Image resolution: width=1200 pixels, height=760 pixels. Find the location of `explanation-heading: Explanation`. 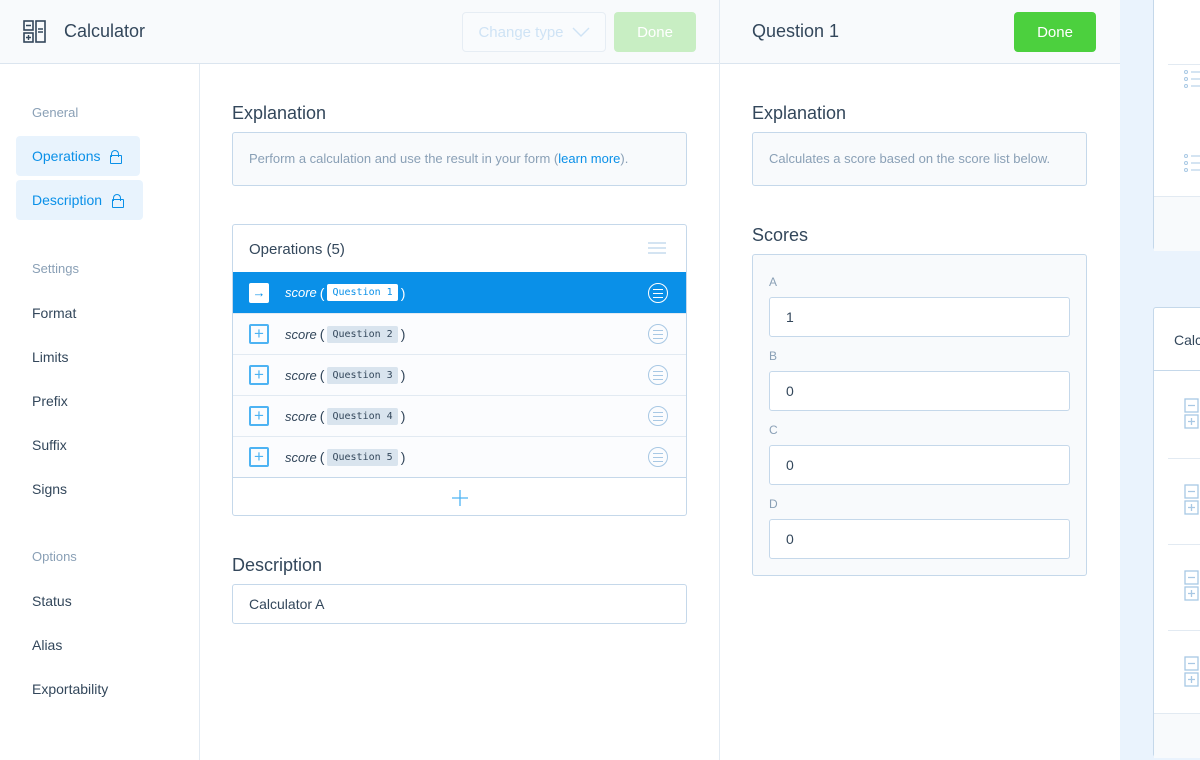

explanation-heading: Explanation is located at coordinates (279, 113).